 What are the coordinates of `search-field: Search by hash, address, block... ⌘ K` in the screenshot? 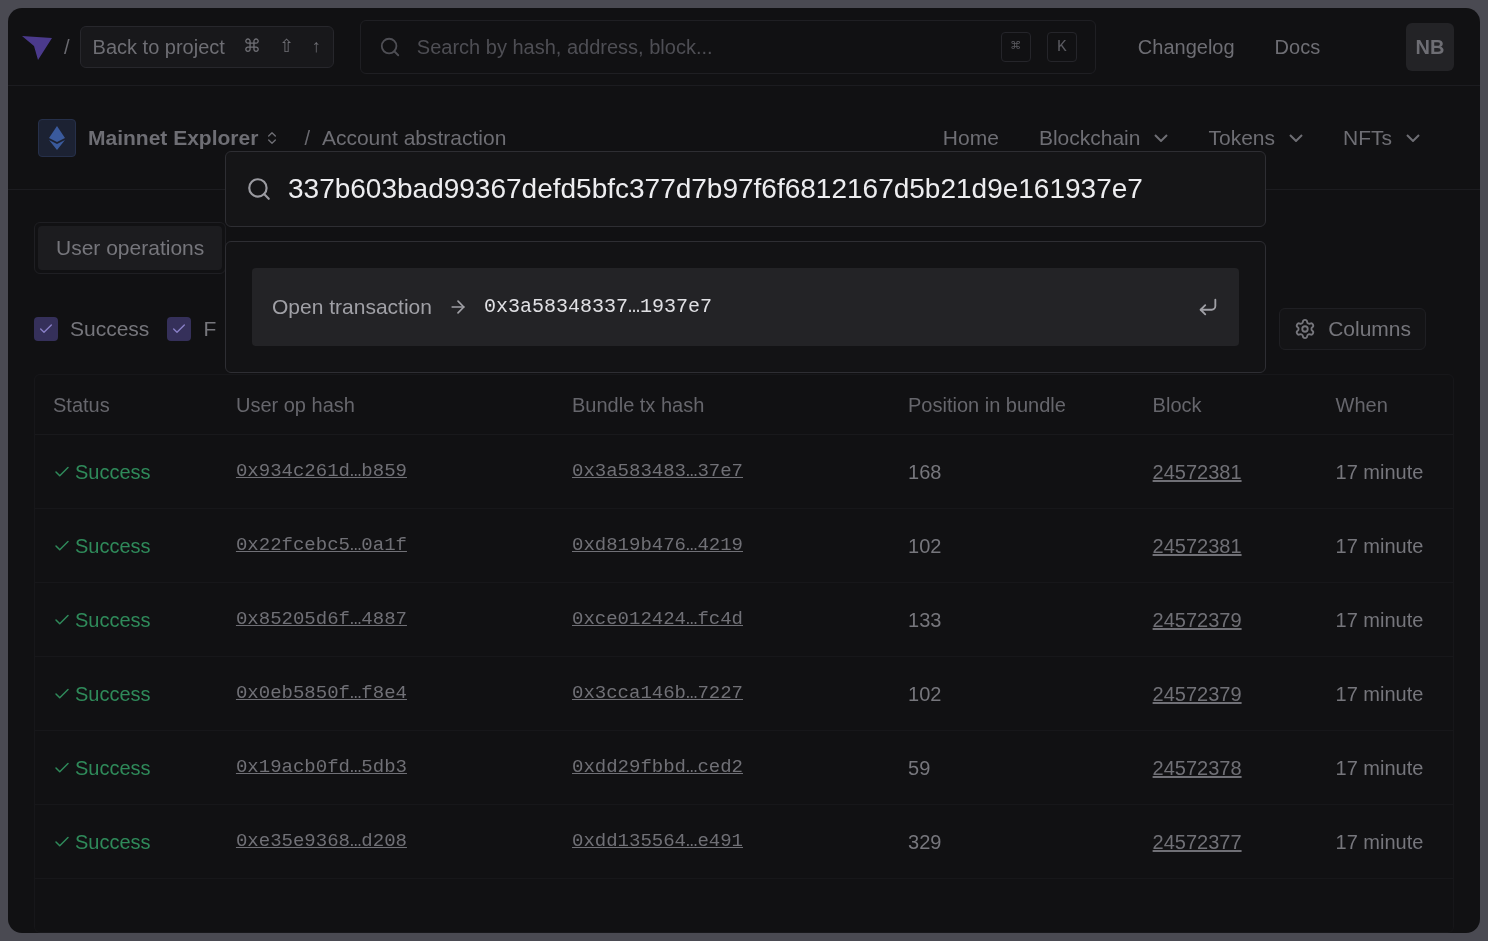 It's located at (727, 46).